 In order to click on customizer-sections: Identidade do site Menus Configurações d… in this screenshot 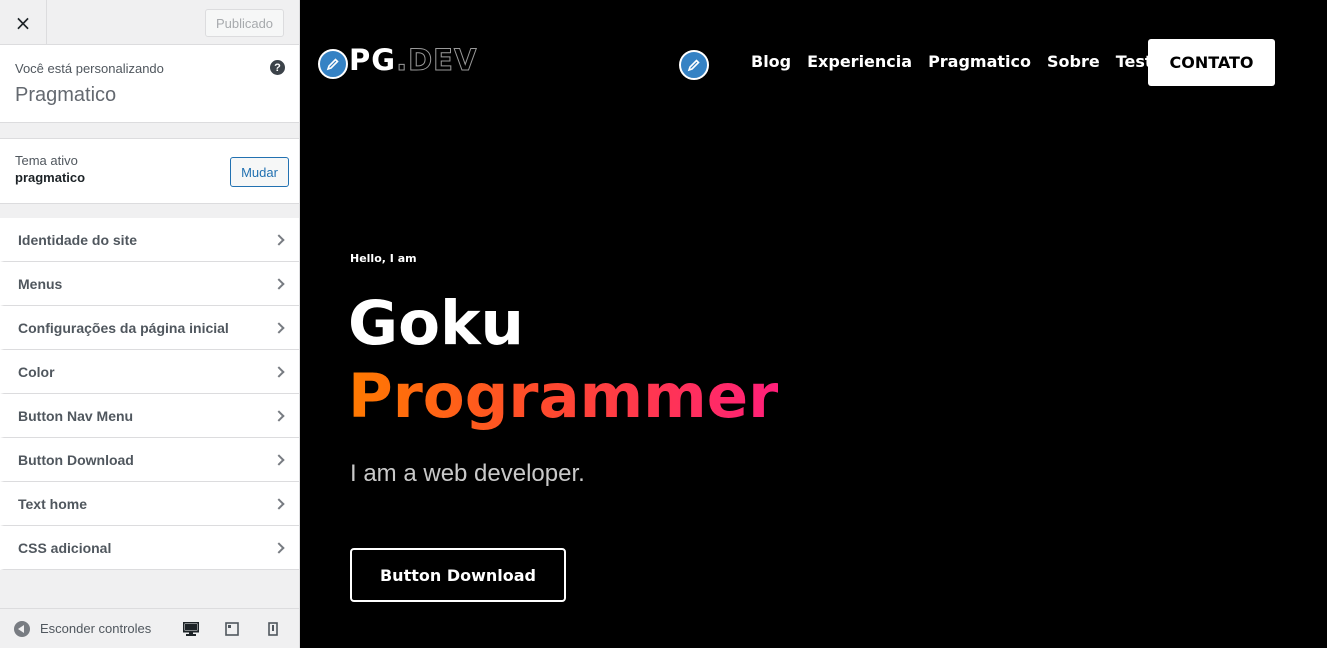, I will do `click(149, 394)`.